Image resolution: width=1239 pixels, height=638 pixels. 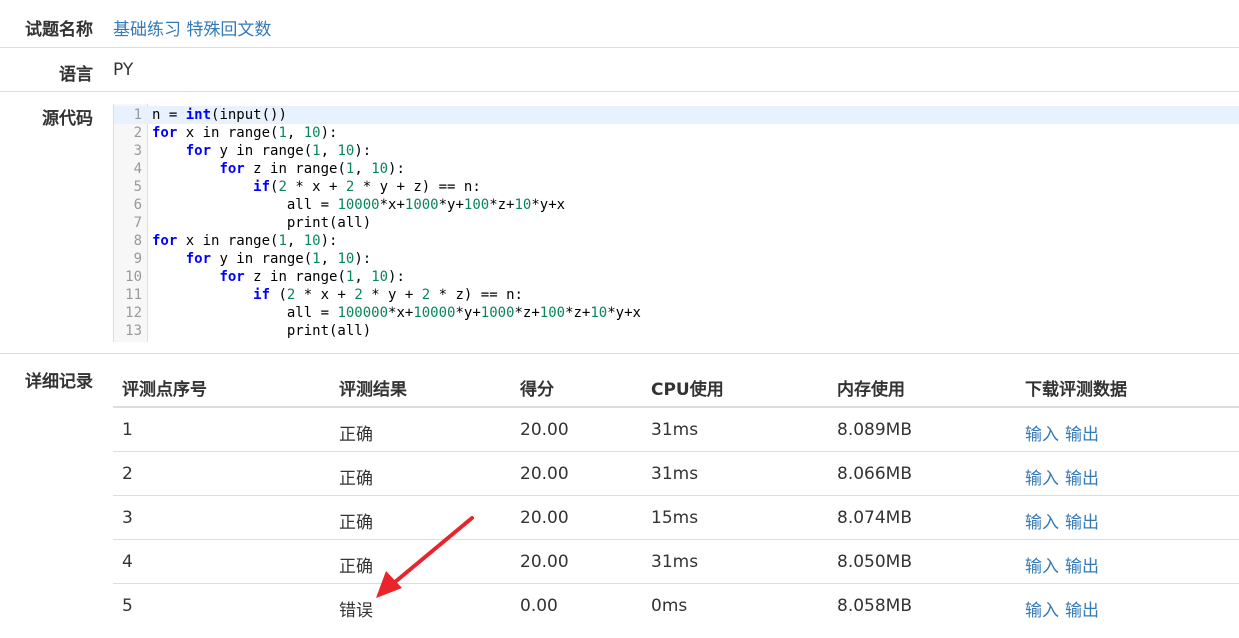 What do you see at coordinates (619, 24) in the screenshot?
I see `problem-name-row: 试题名称 基础练习 特殊回文数` at bounding box center [619, 24].